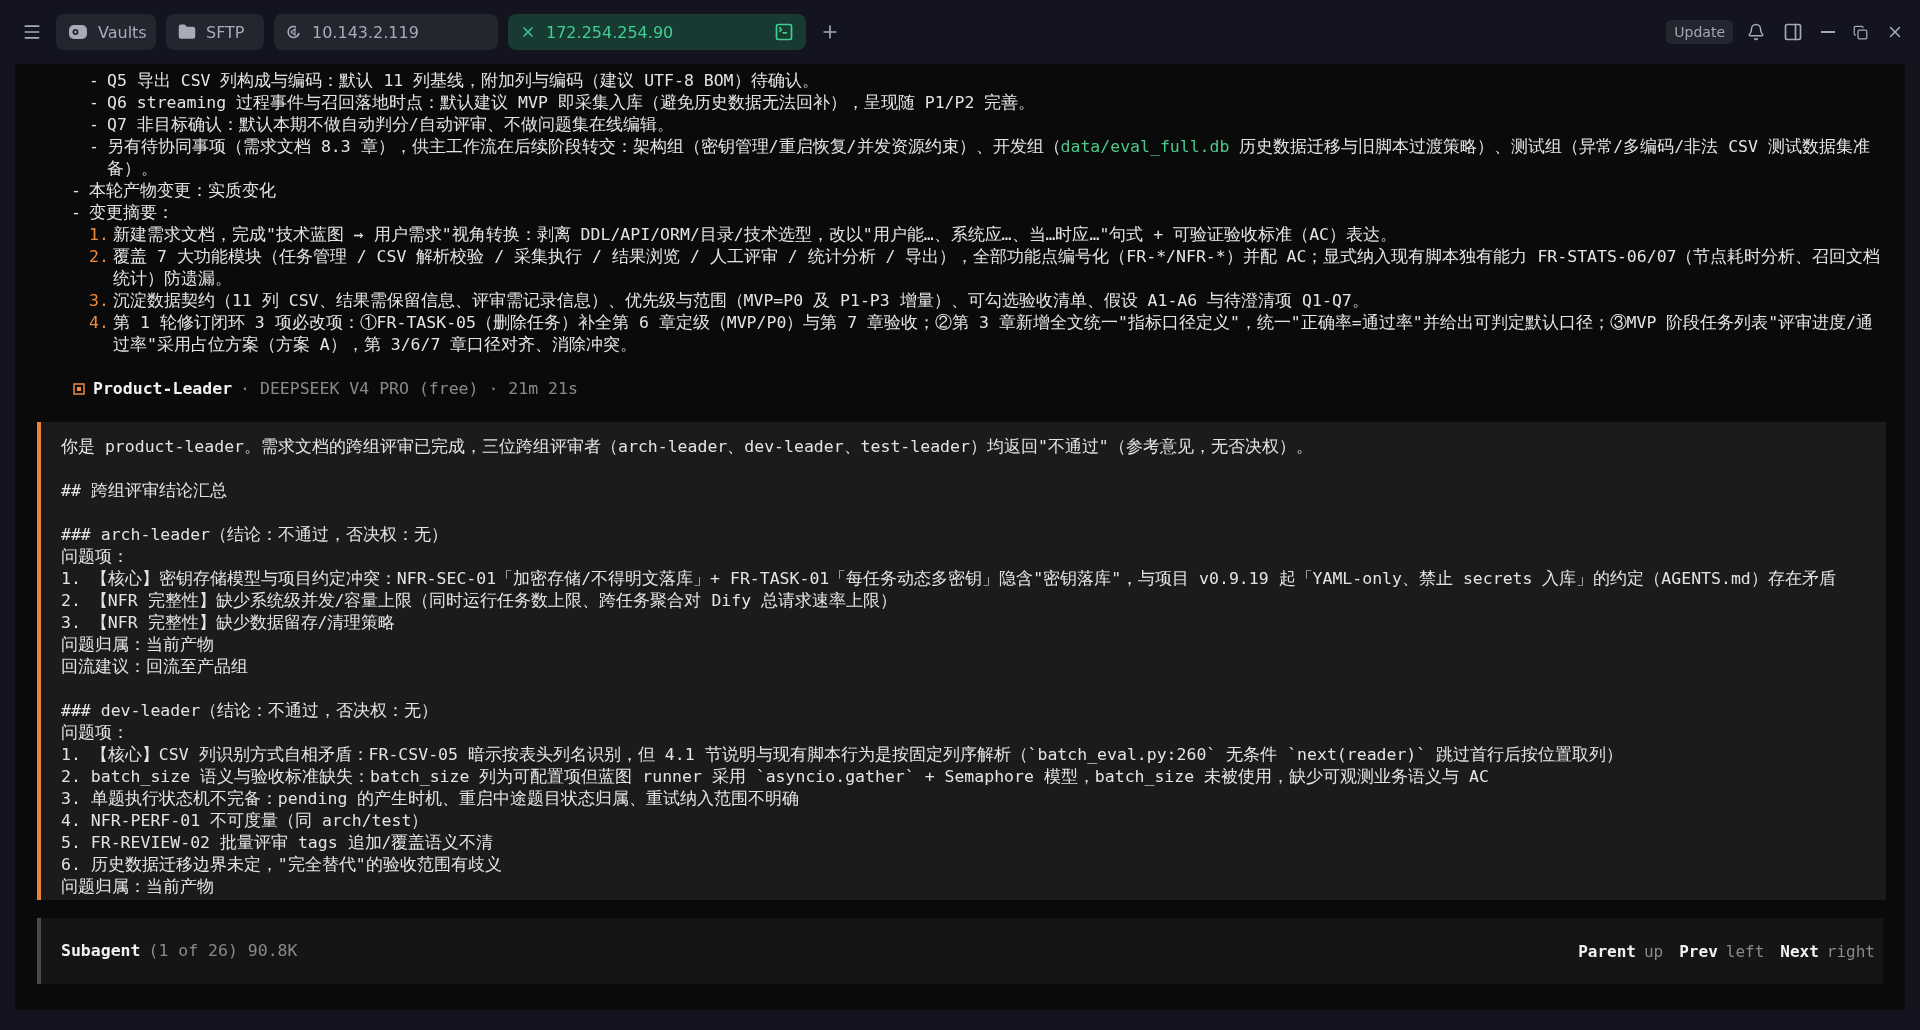 Image resolution: width=1920 pixels, height=1030 pixels. I want to click on prompt-line: 2. 【NFR 完整性】缺少系统级并发/容量上限（同时运行任务数上限、跨任务聚合对 Dify 总请求速率上限）, so click(480, 601).